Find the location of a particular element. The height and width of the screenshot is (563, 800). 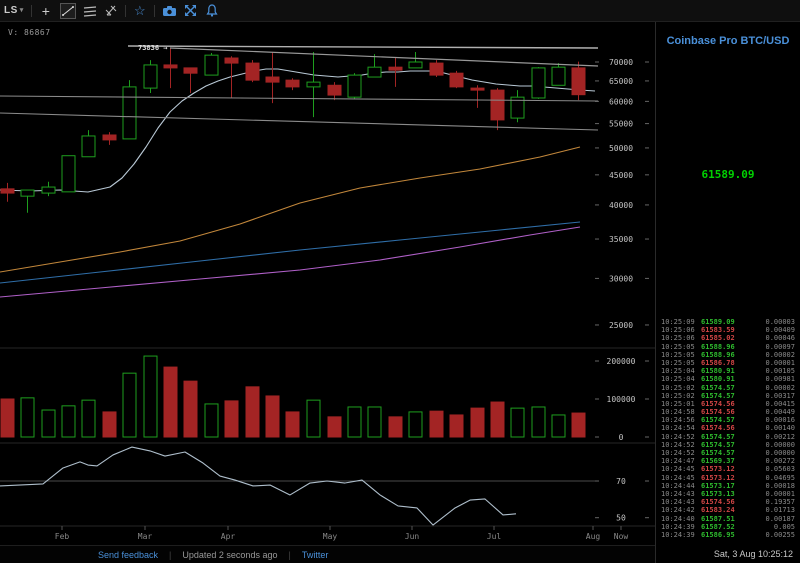

svg-text: 70000 is located at coordinates (621, 62).